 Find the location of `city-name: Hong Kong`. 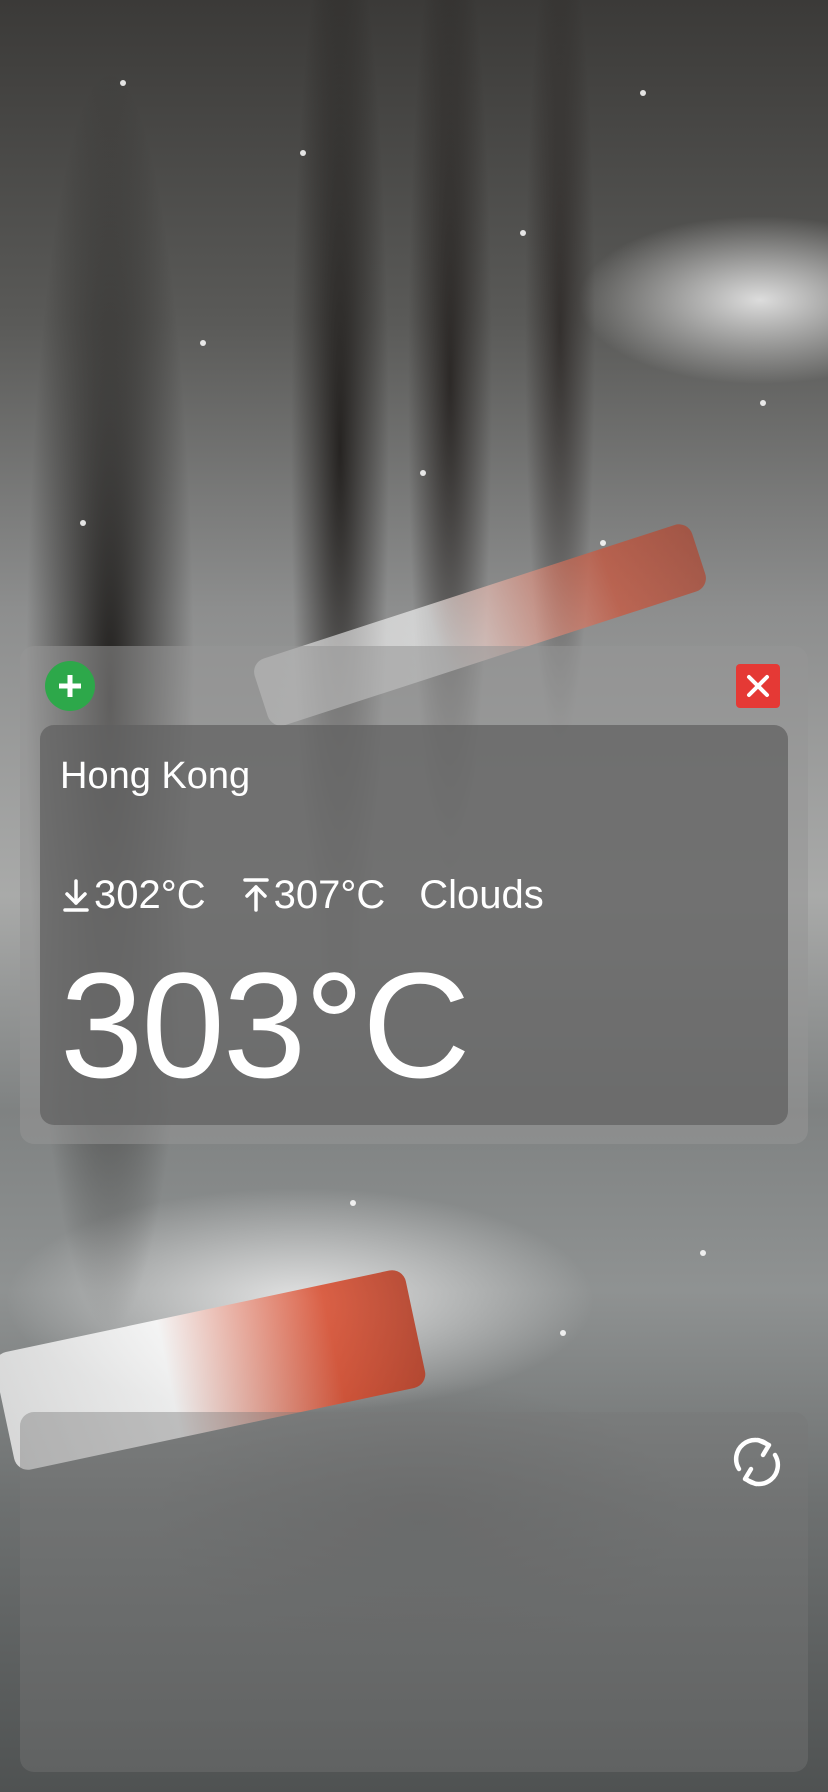

city-name: Hong Kong is located at coordinates (155, 776).